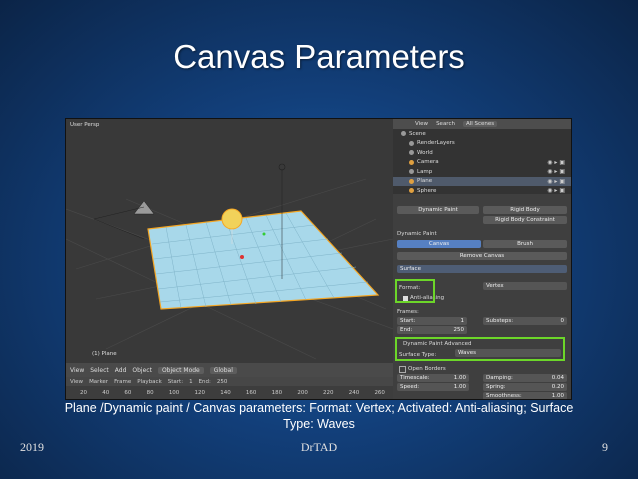 The image size is (638, 479). What do you see at coordinates (482, 269) in the screenshot?
I see `surface-list-item: Surface` at bounding box center [482, 269].